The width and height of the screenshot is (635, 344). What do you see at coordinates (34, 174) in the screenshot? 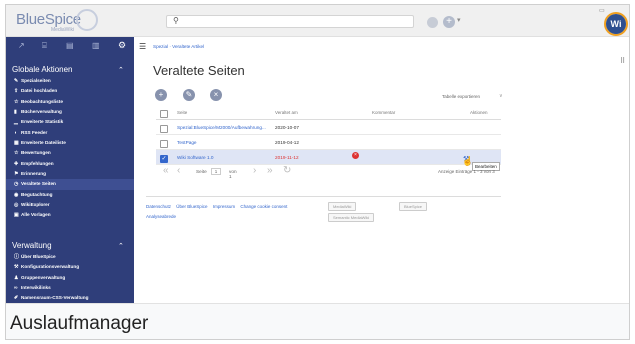
I see `sidebar-item-label: Erinnerung` at bounding box center [34, 174].